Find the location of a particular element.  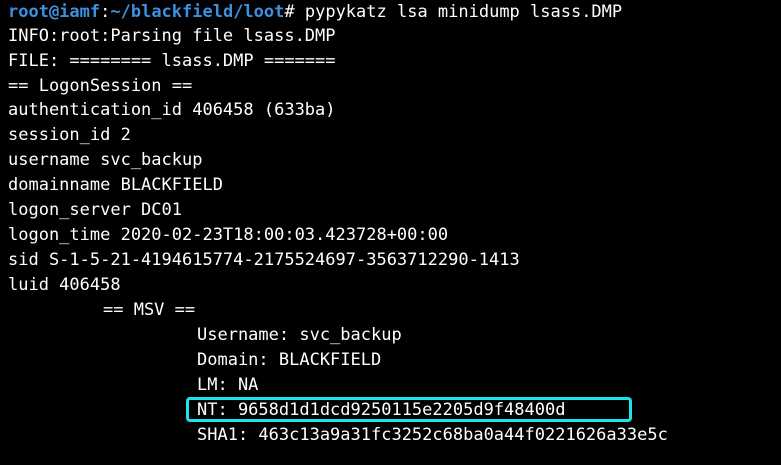

msv-header: == MSV == is located at coordinates (149, 310).